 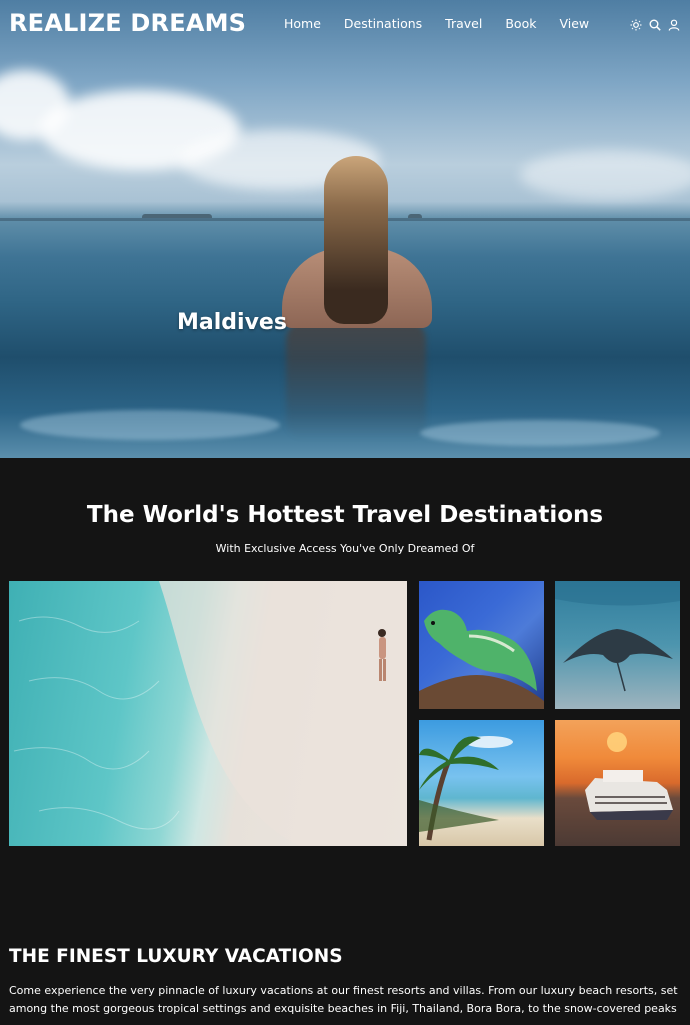 What do you see at coordinates (617, 783) in the screenshot?
I see `cruise-ship-image` at bounding box center [617, 783].